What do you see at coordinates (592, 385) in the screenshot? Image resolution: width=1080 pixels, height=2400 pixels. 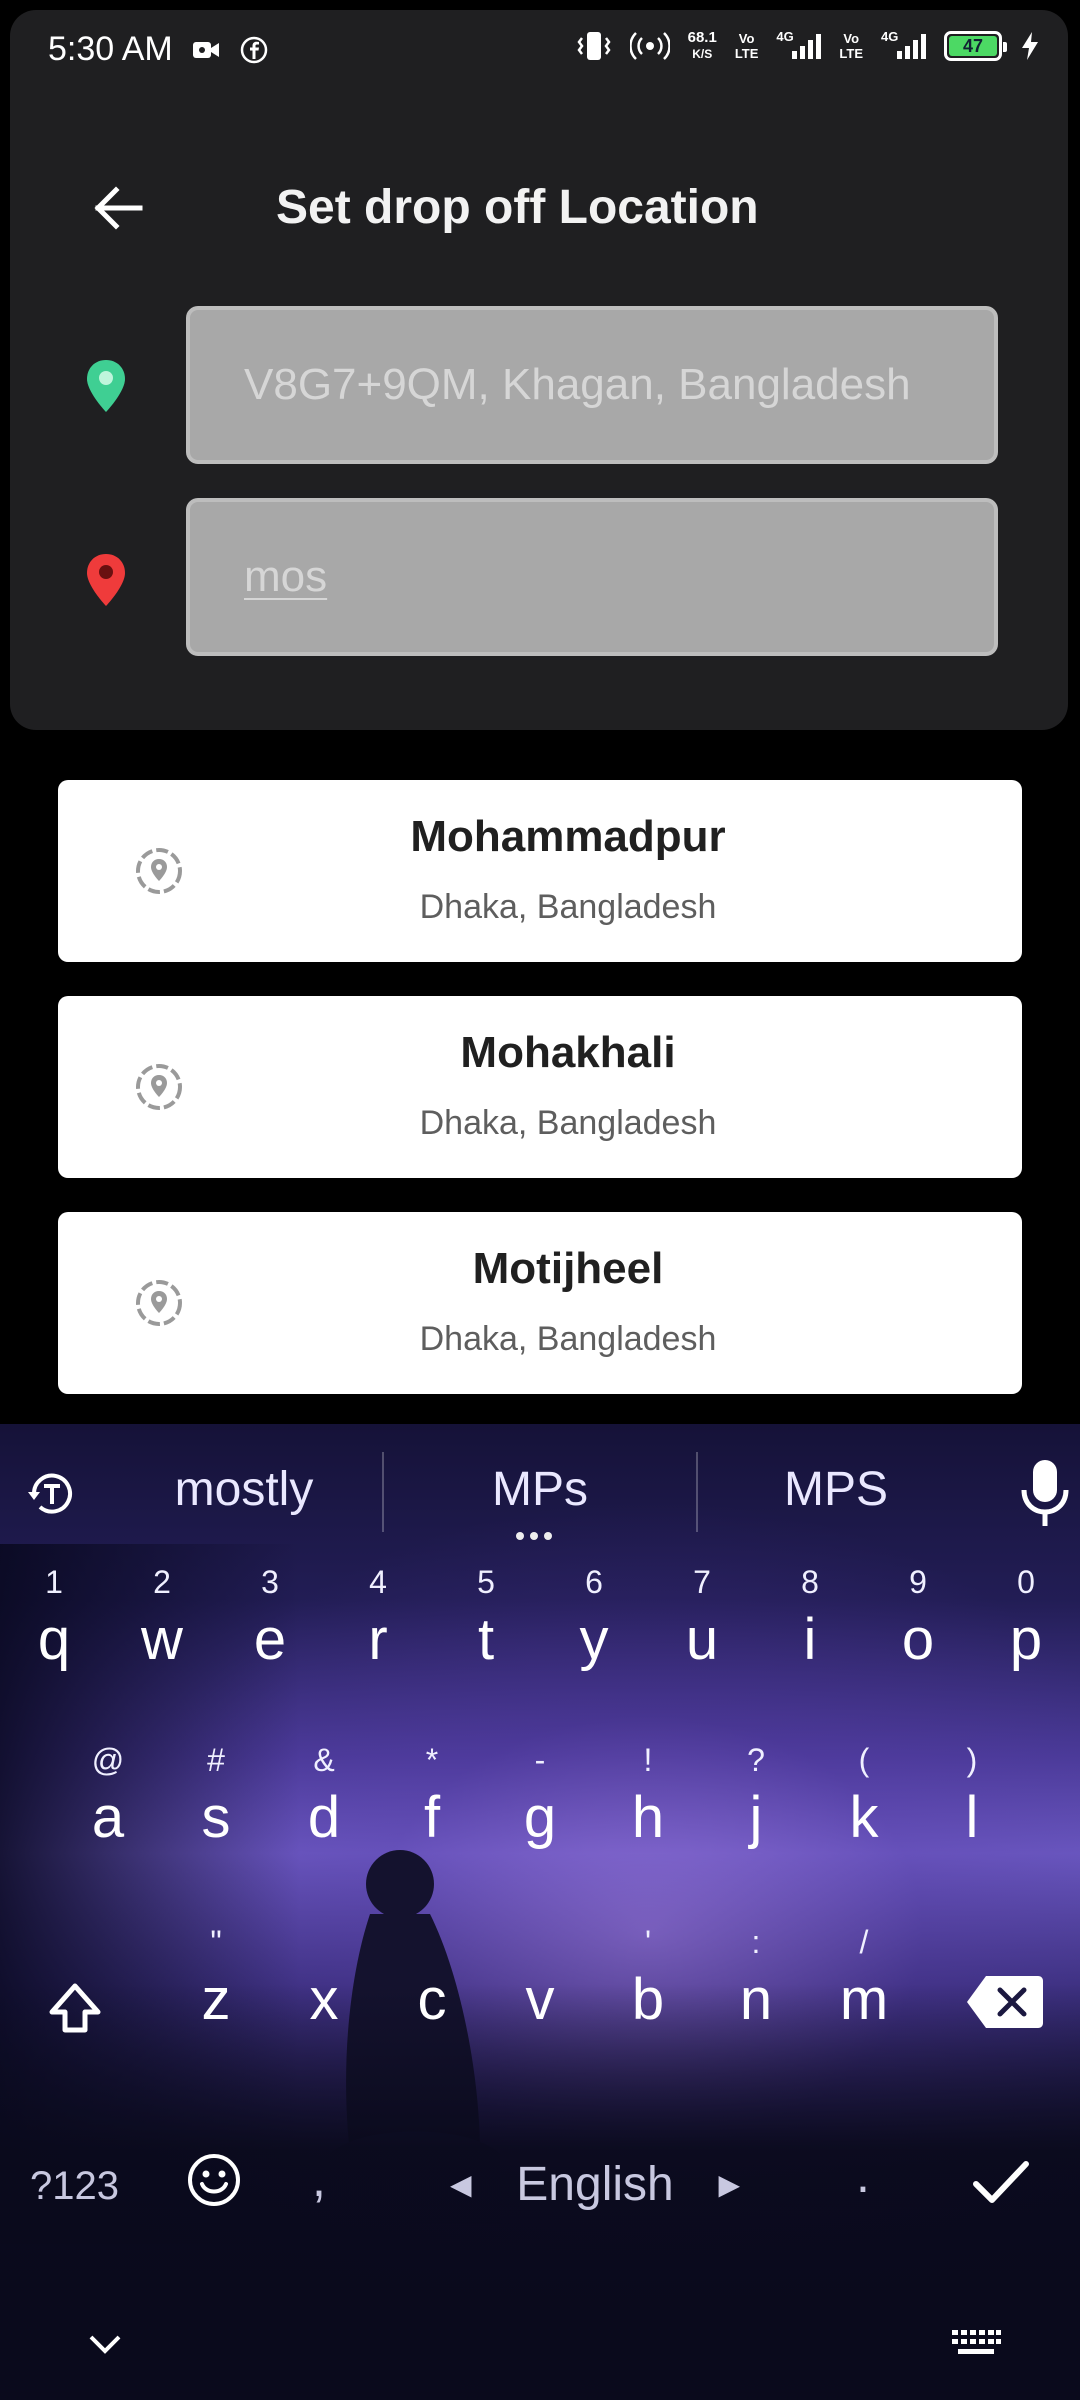 I see `pickup-location-input: V8G7+9QM, Khagan, Bangladesh` at bounding box center [592, 385].